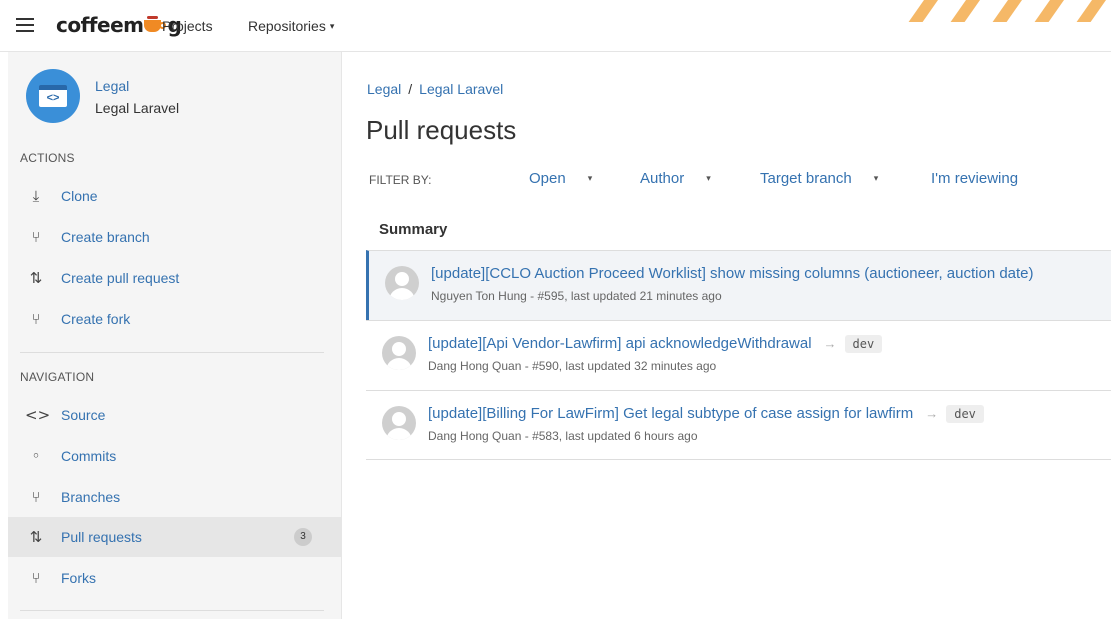  I want to click on repository-avatar: <>, so click(53, 96).